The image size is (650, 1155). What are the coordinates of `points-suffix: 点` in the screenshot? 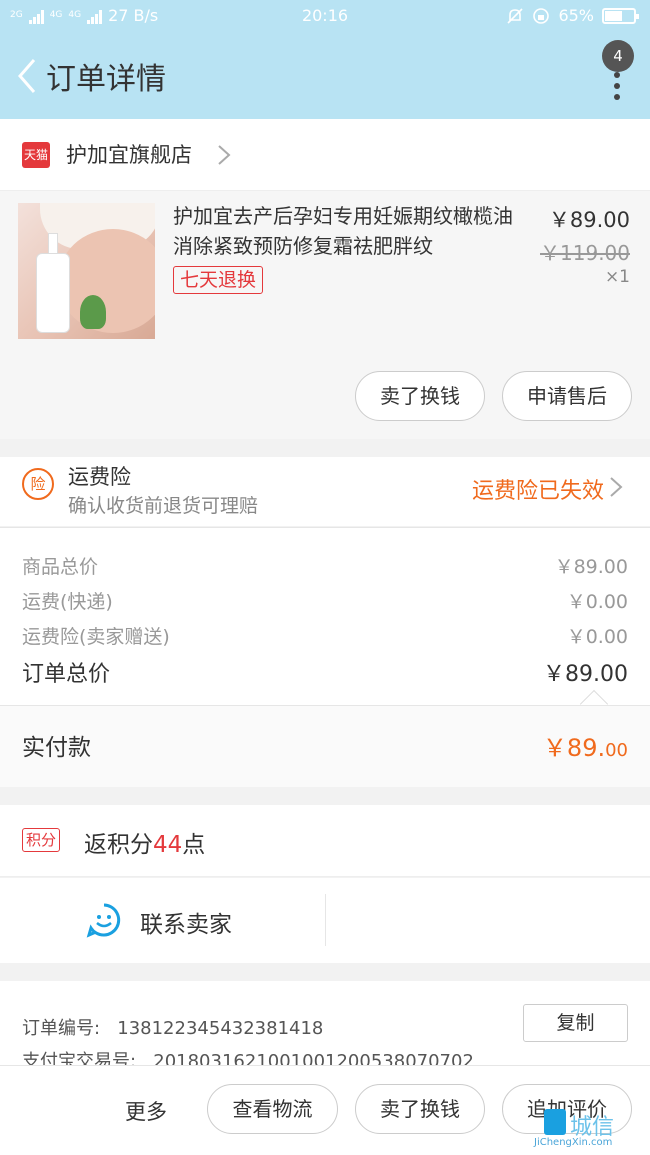 It's located at (194, 845).